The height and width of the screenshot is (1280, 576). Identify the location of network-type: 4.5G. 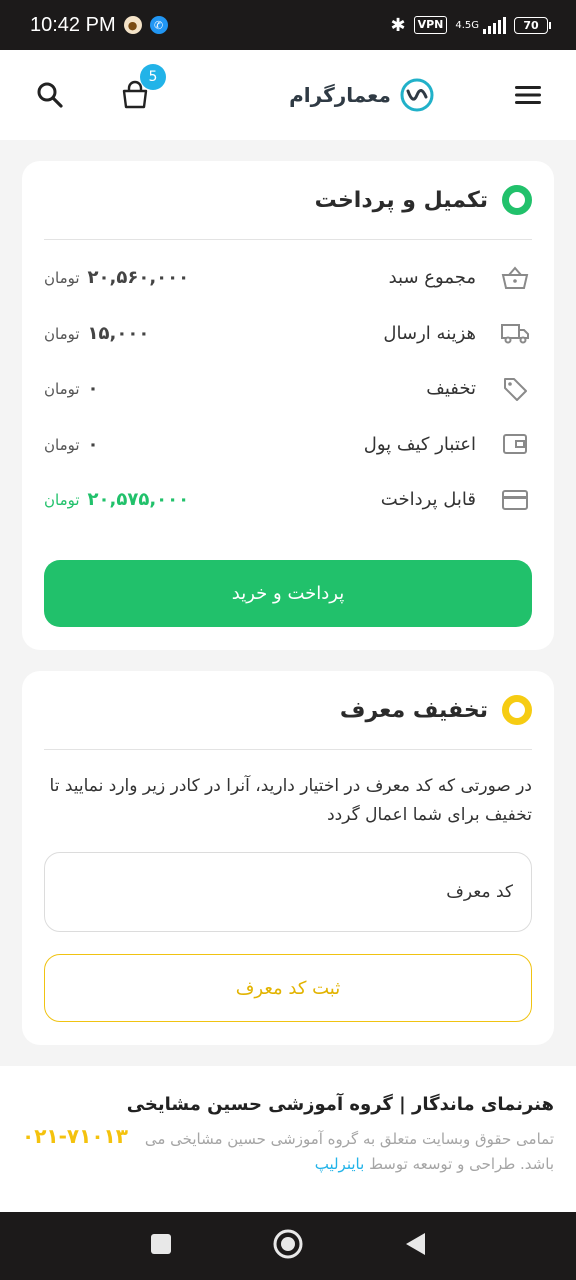
(467, 25).